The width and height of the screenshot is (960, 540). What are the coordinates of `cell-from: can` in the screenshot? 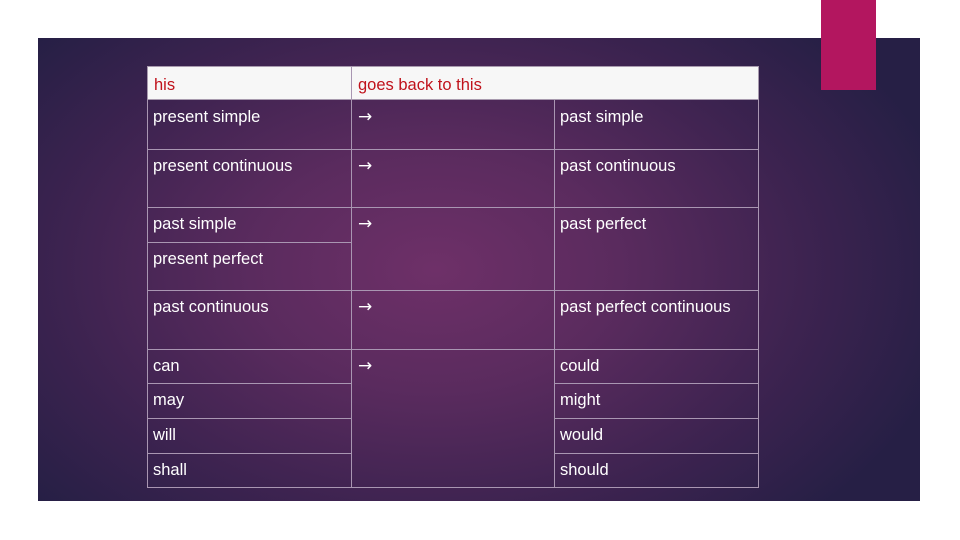 It's located at (166, 366).